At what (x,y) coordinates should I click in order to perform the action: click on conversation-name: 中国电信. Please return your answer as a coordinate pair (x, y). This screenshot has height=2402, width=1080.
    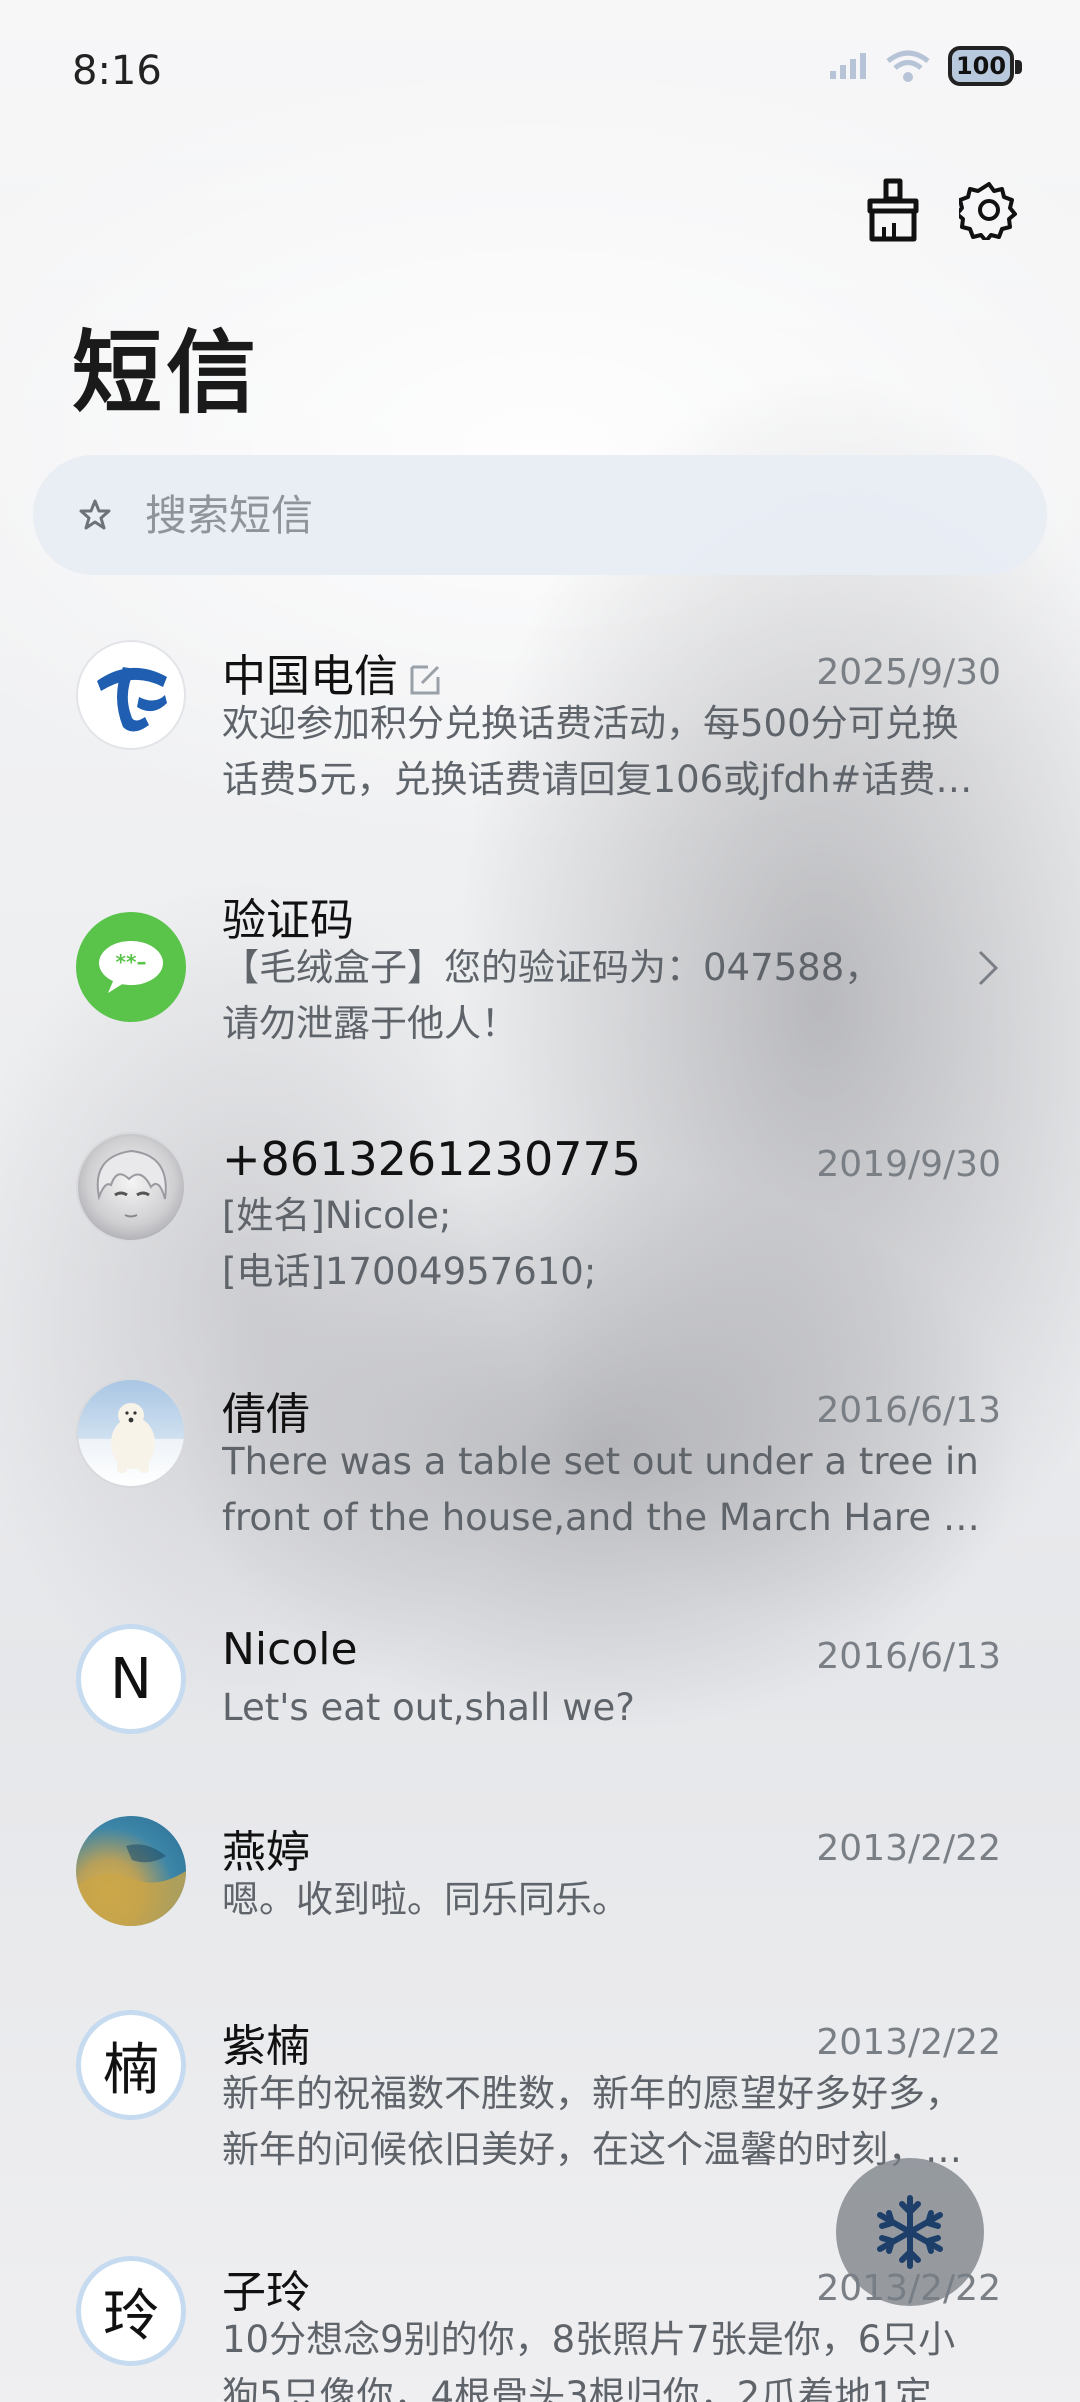
    Looking at the image, I should click on (333, 672).